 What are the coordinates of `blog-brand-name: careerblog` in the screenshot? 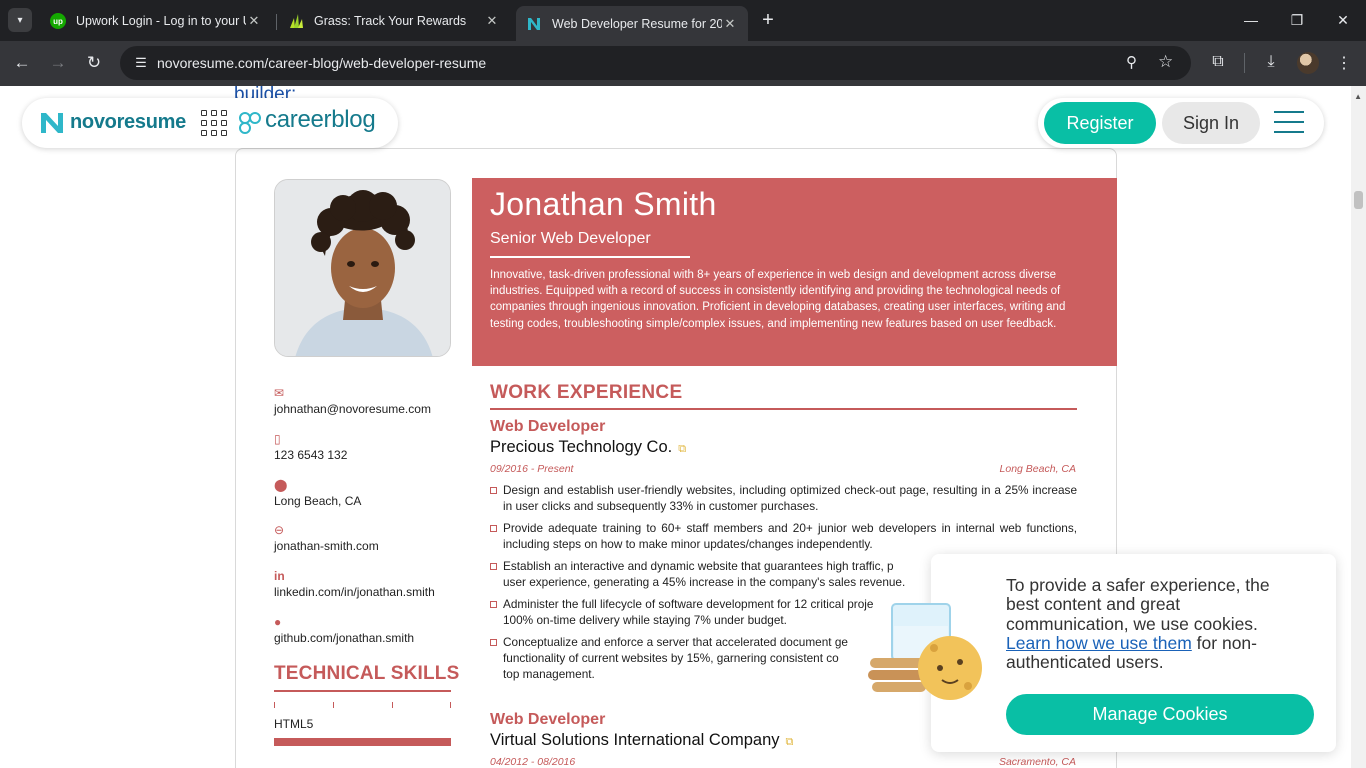 It's located at (320, 120).